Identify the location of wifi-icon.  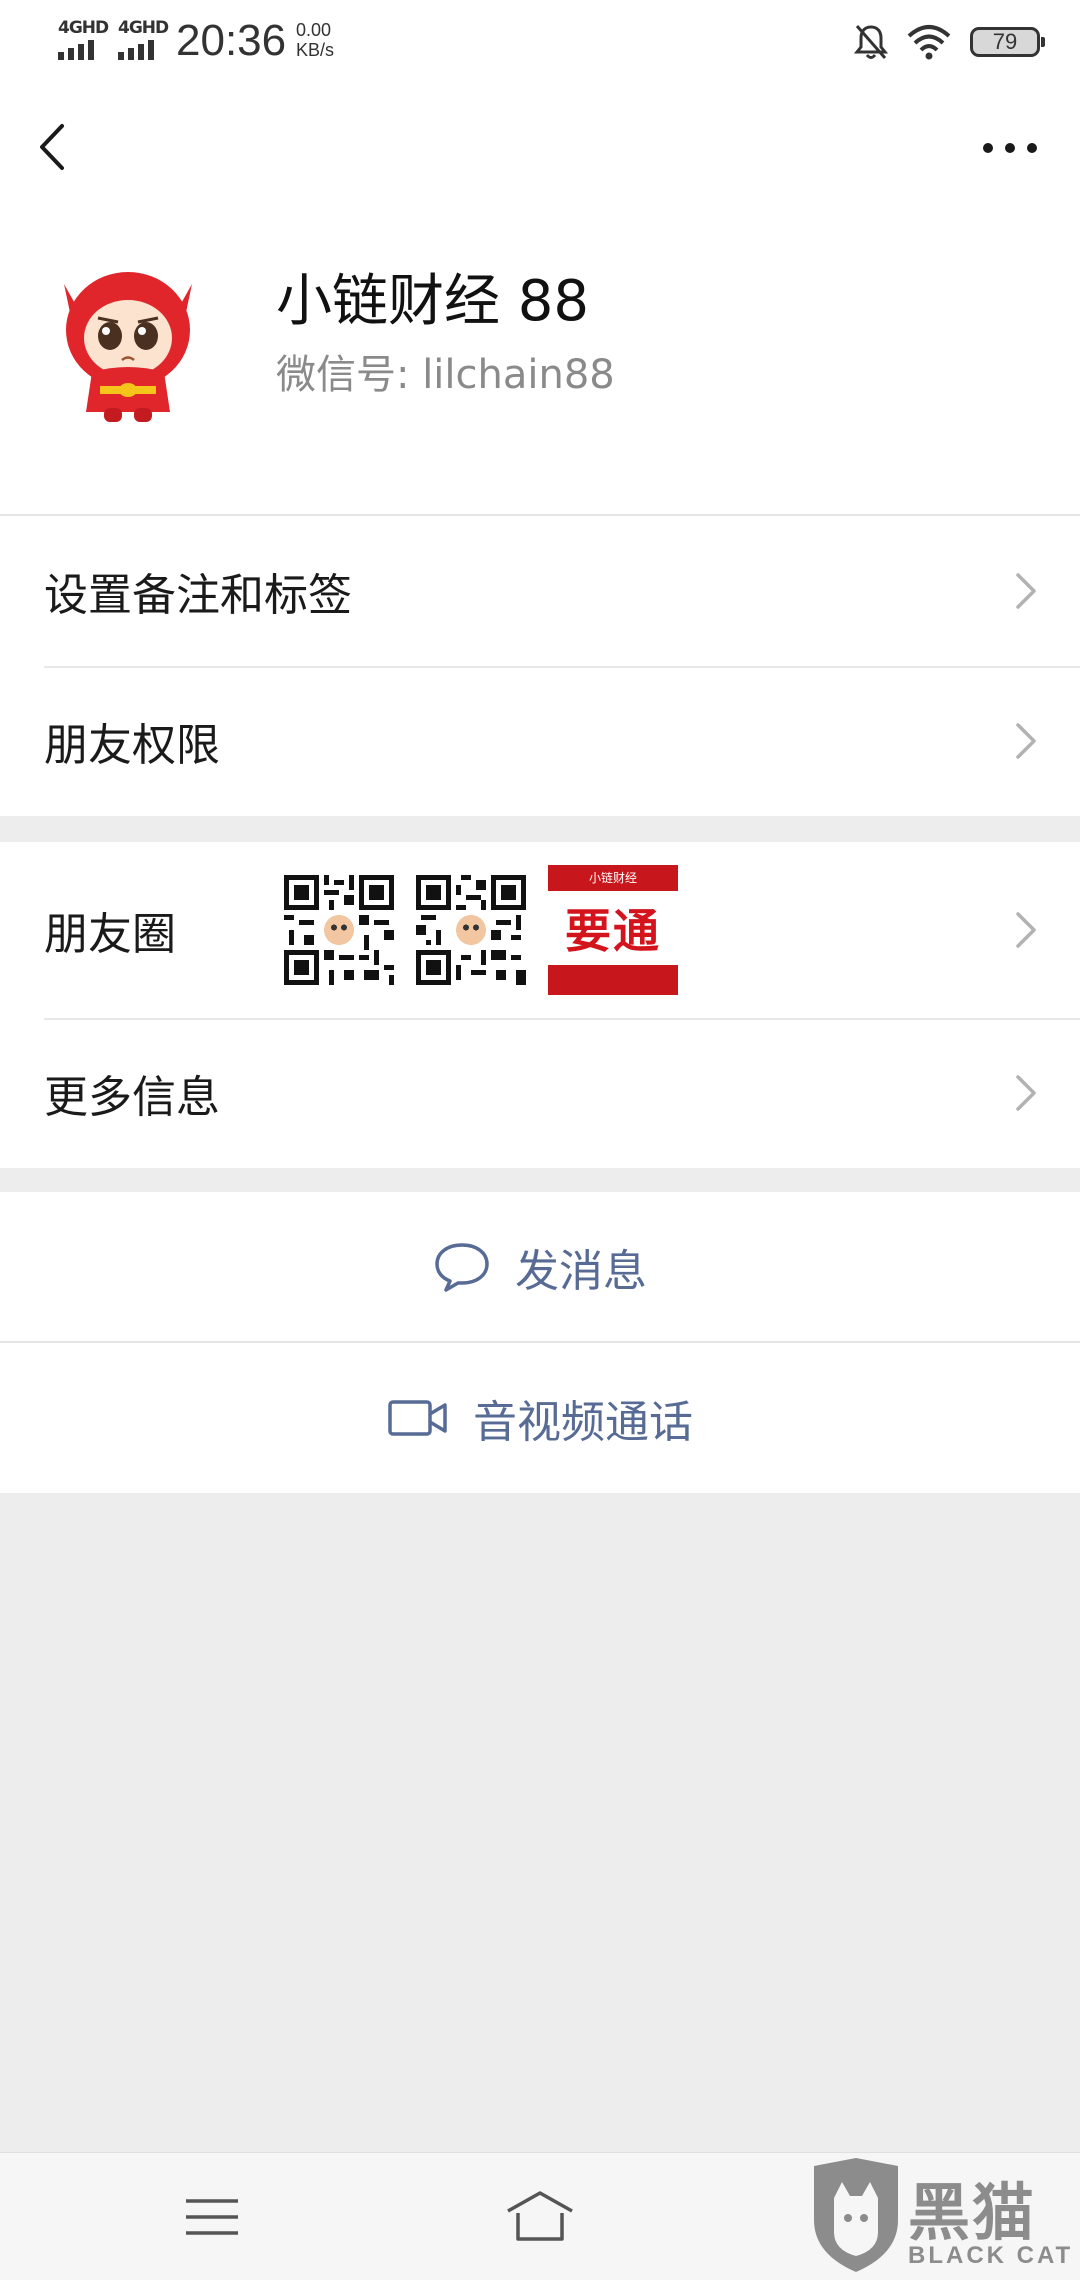
(929, 42).